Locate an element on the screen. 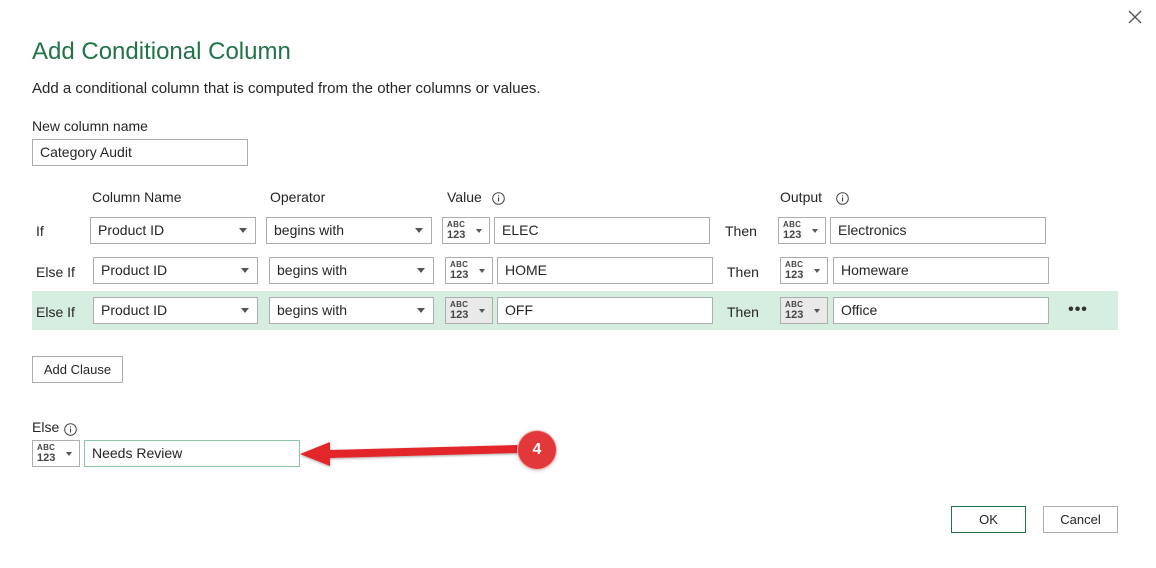 Image resolution: width=1156 pixels, height=568 pixels. clause-value-input: OFF is located at coordinates (605, 310).